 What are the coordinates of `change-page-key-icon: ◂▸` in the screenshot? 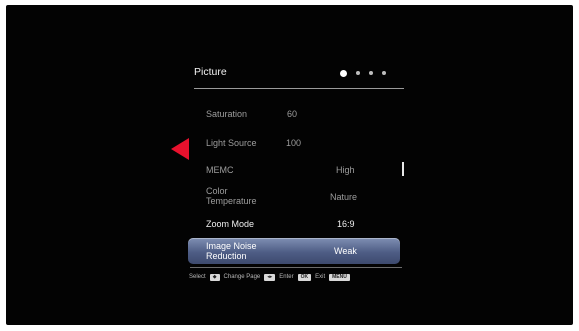 It's located at (270, 277).